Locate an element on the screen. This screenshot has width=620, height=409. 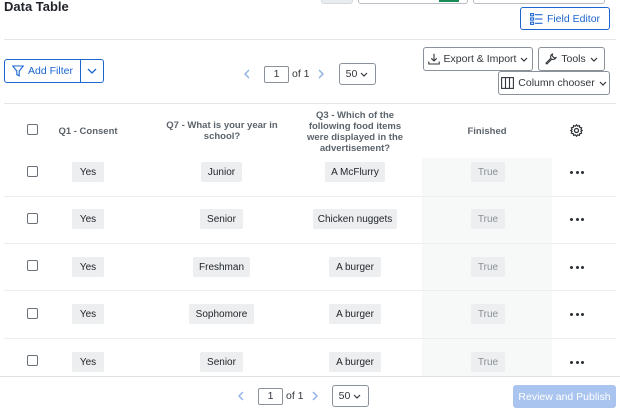
cell-q7: Sophomore is located at coordinates (221, 314).